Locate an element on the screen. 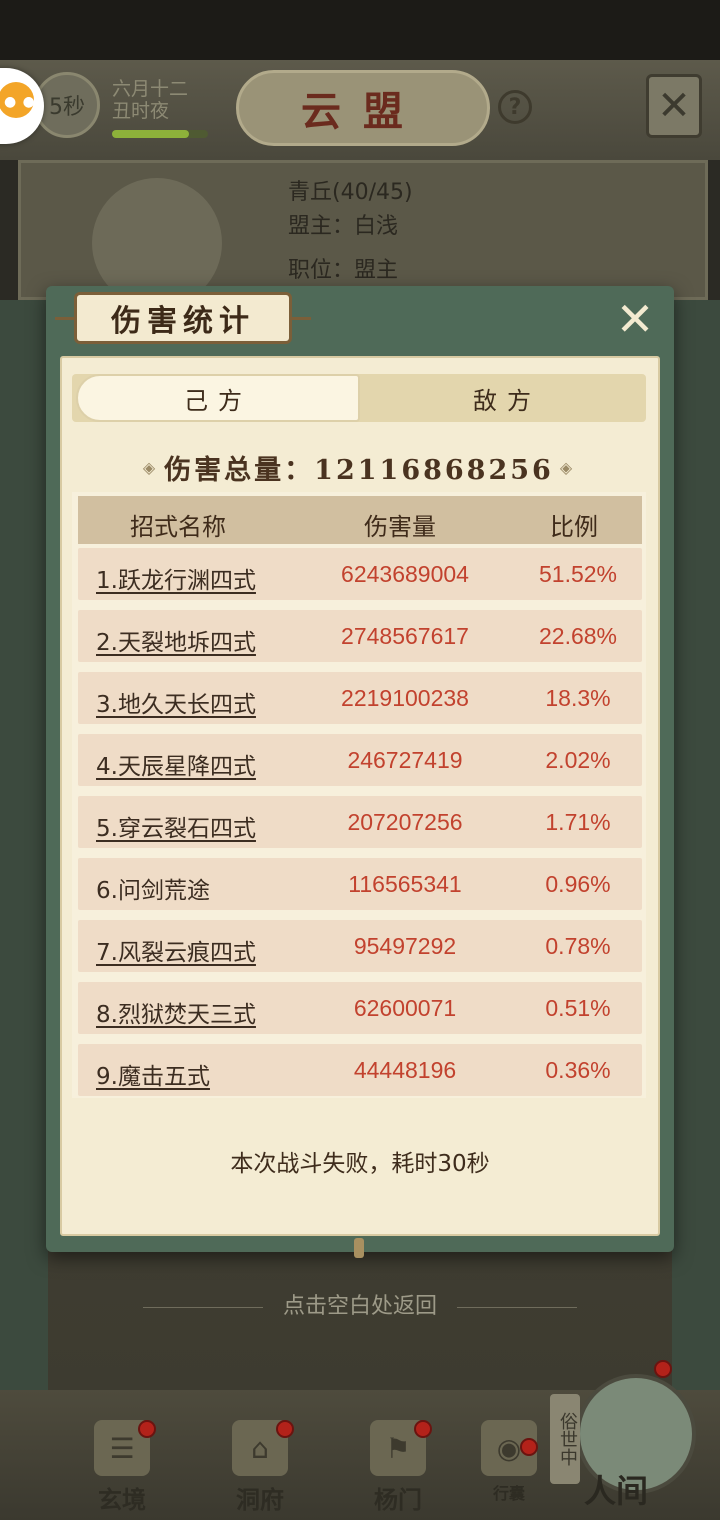 This screenshot has width=720, height=1520. table-row: 1.跃龙行渊四式 6243689004 51.52% is located at coordinates (360, 574).